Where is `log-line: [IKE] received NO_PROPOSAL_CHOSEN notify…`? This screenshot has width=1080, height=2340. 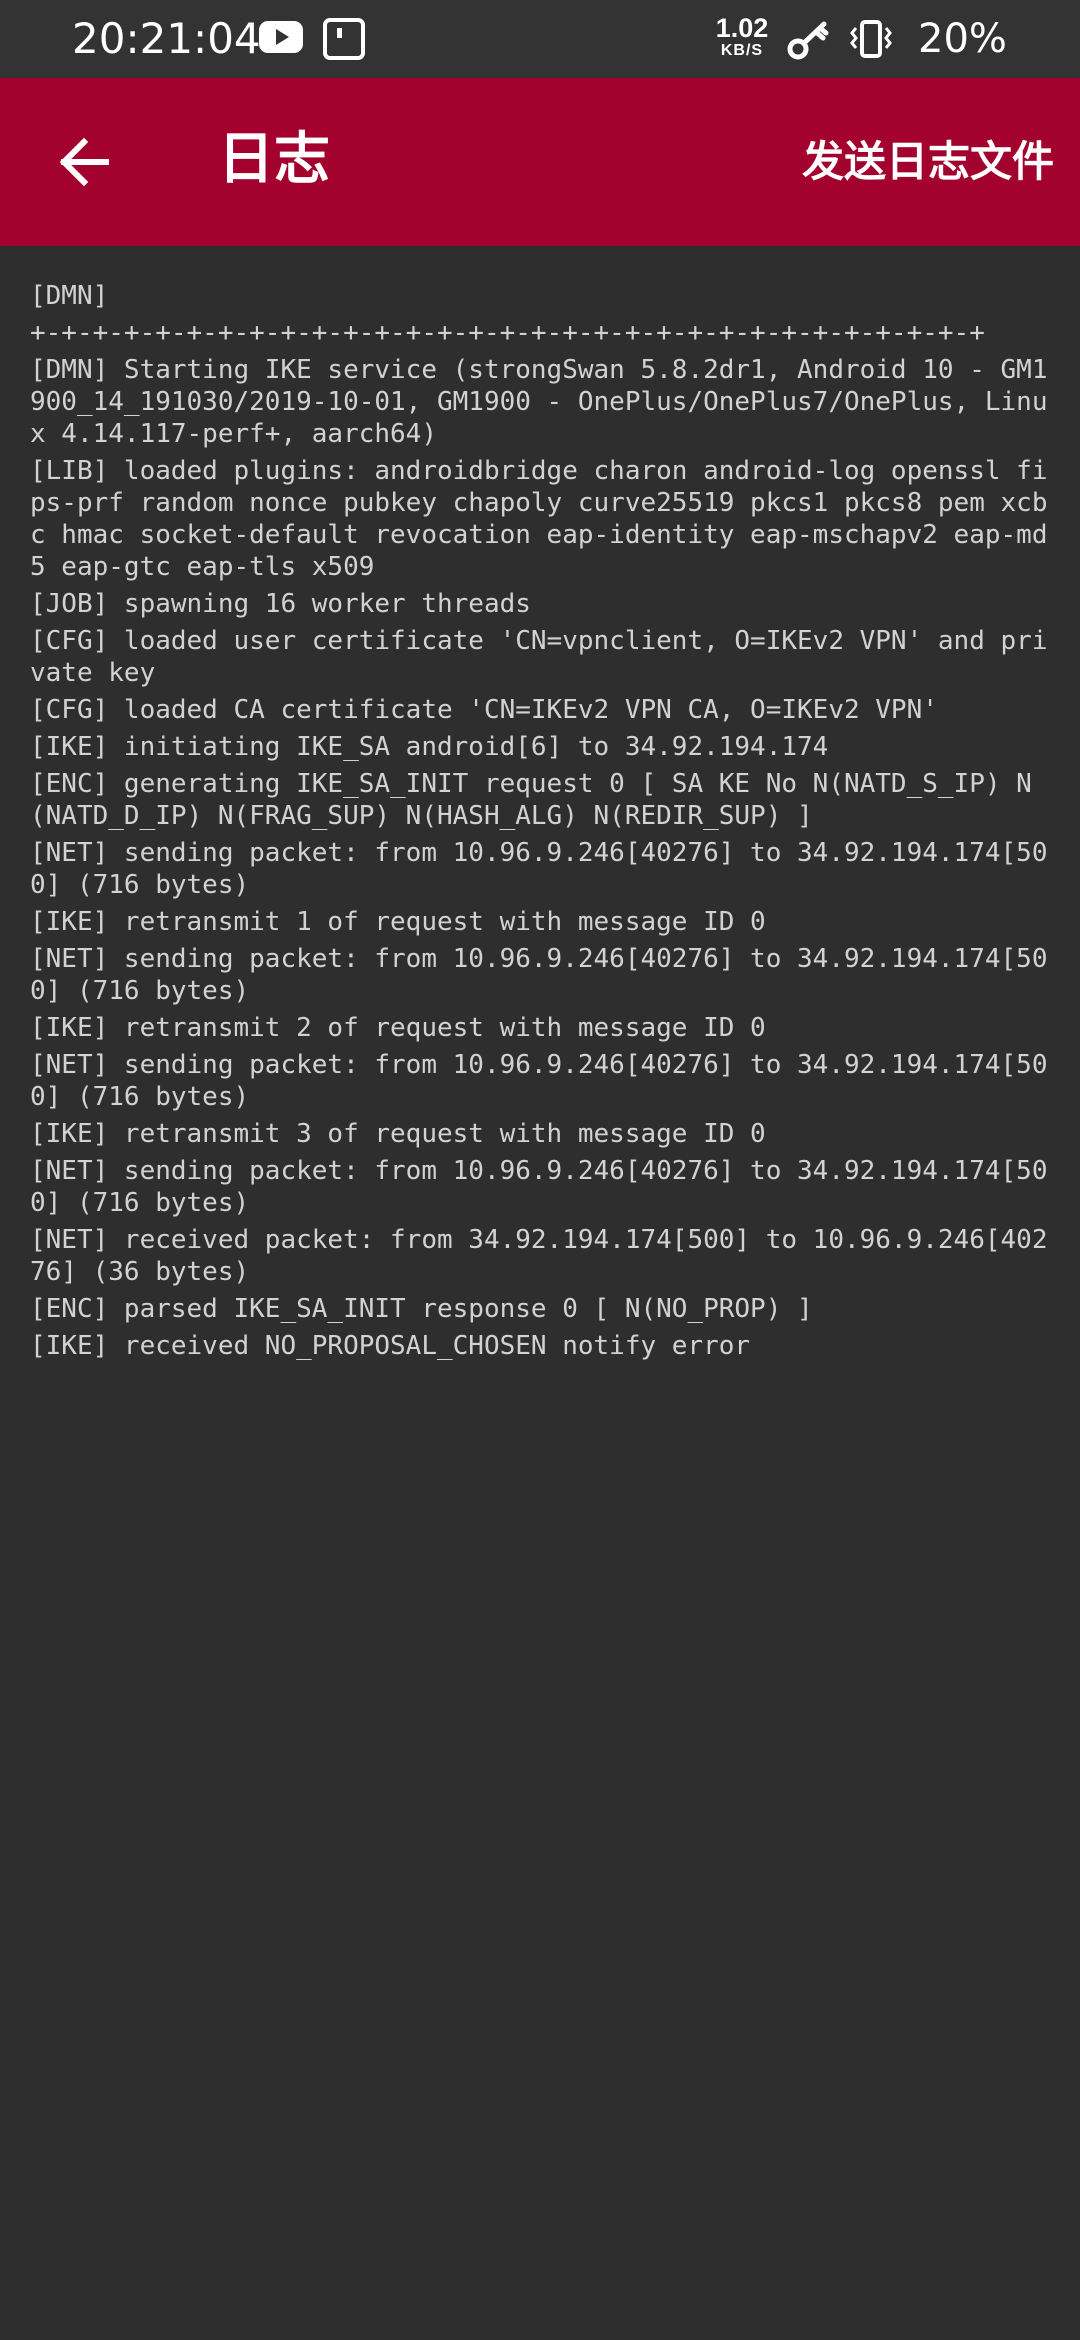
log-line: [IKE] received NO_PROPOSAL_CHOSEN notify… is located at coordinates (390, 1346).